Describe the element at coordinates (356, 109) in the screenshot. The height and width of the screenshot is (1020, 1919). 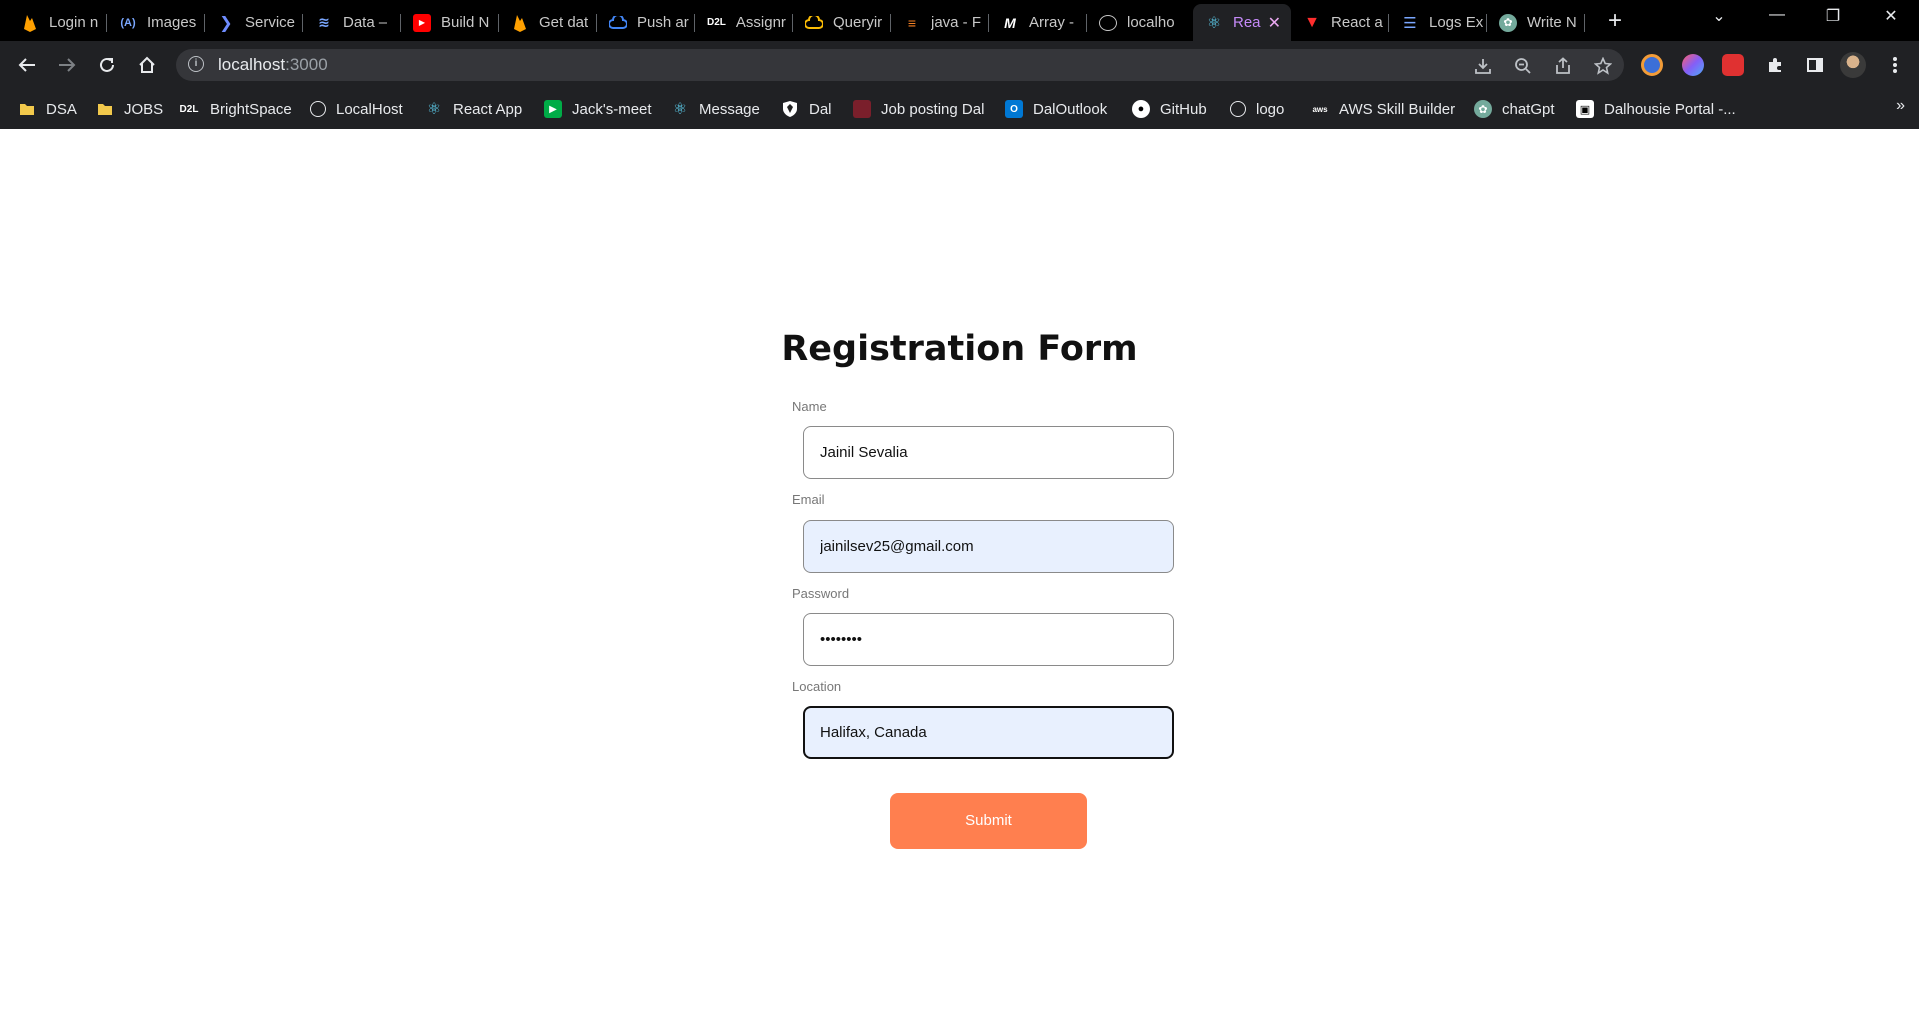
I see `bookmark-localhost: LocalHost` at that location.